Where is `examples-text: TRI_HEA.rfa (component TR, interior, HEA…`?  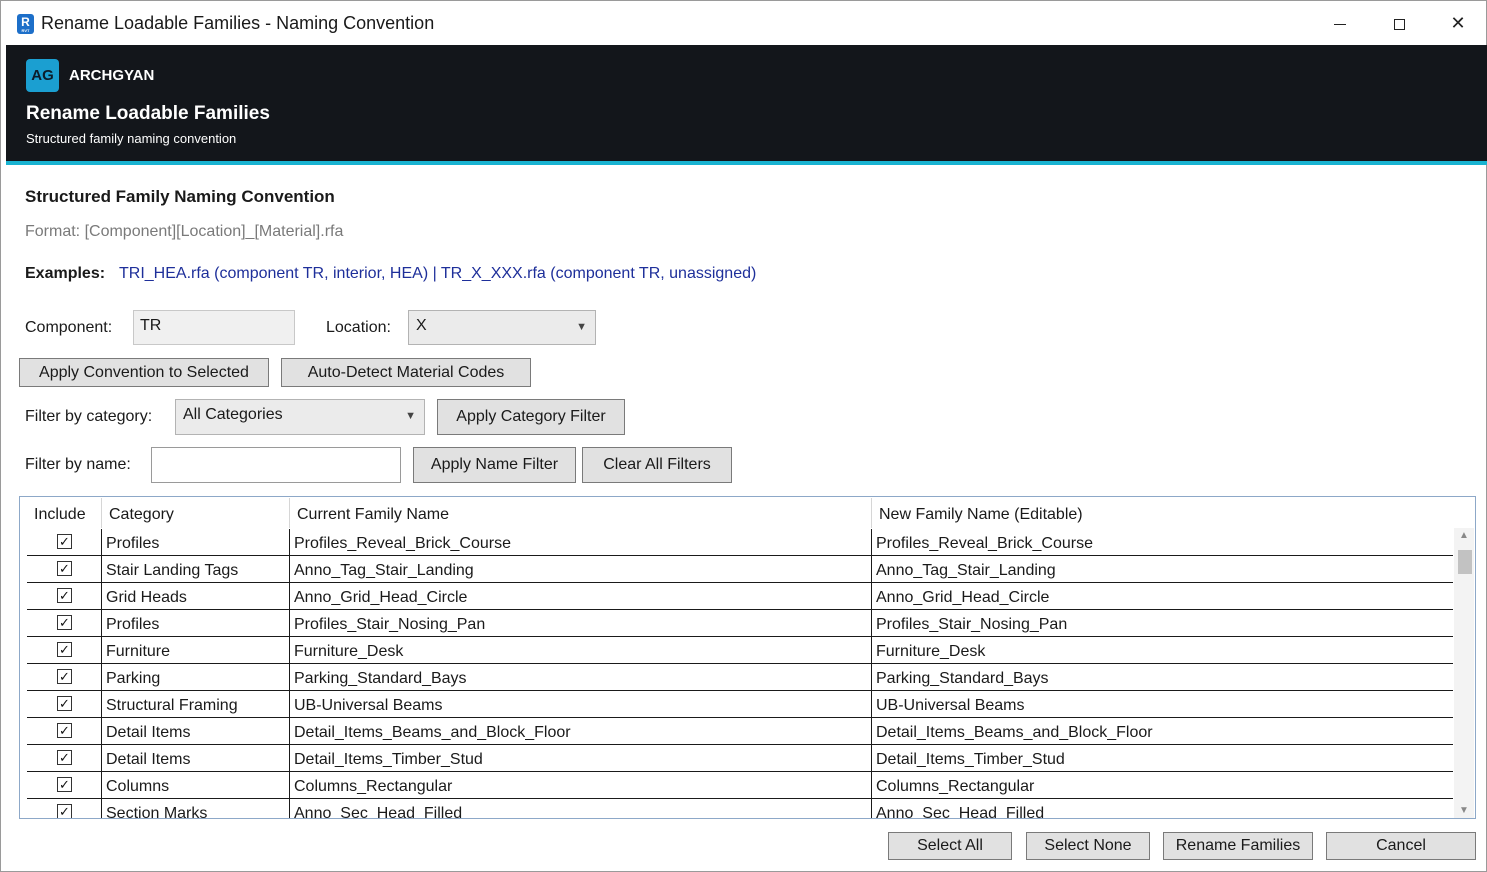 examples-text: TRI_HEA.rfa (component TR, interior, HEA… is located at coordinates (438, 273).